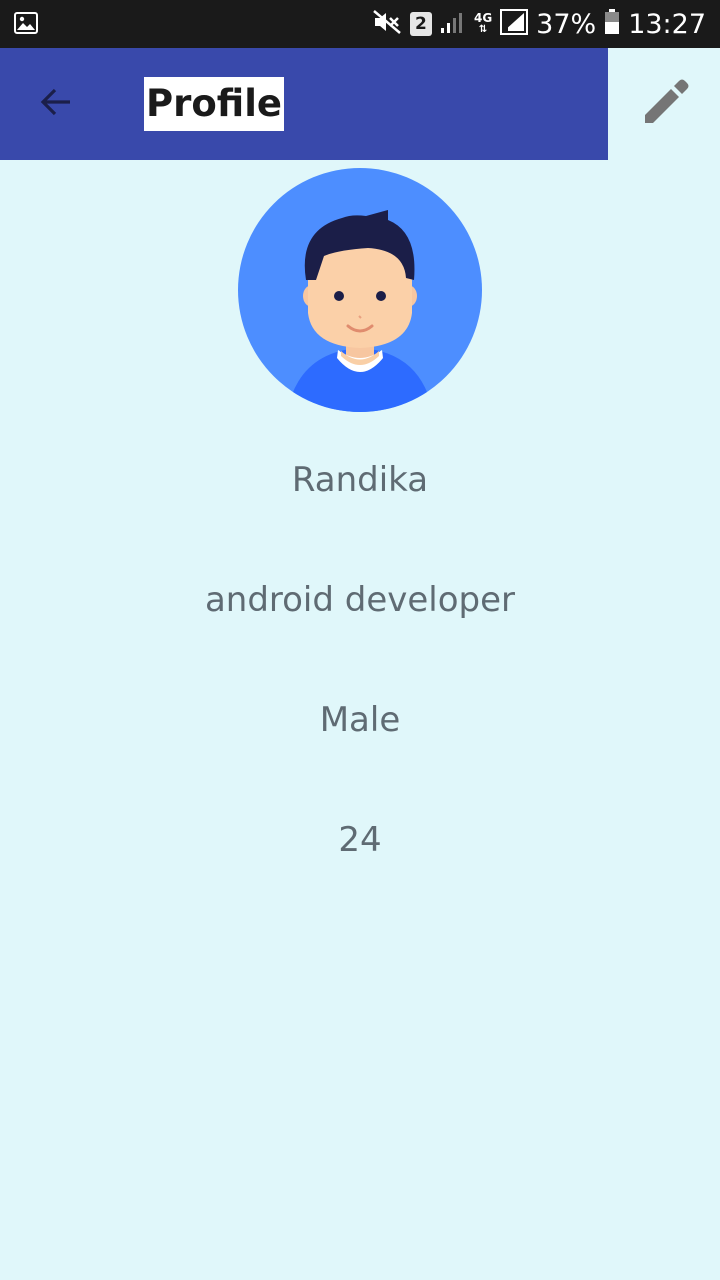  Describe the element at coordinates (214, 104) in the screenshot. I see `page-title: Profile` at that location.